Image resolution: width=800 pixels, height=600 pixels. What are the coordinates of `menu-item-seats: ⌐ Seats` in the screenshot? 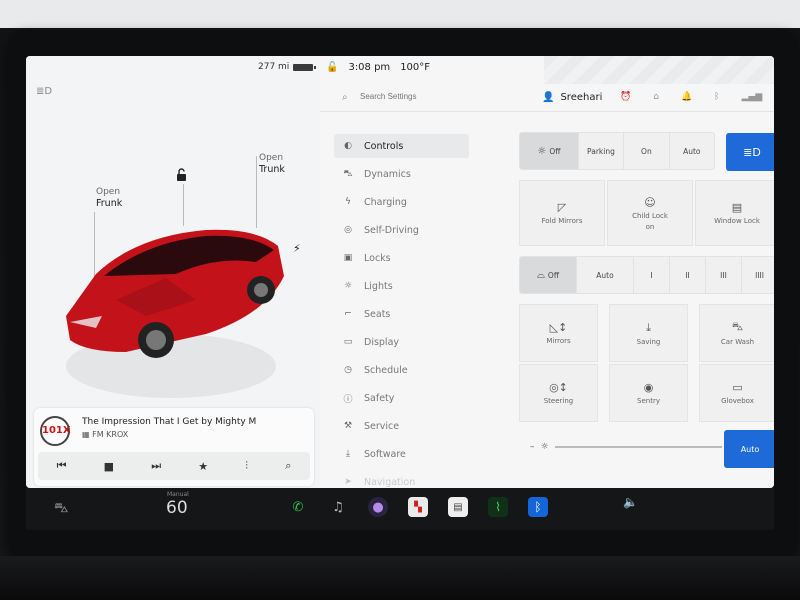 It's located at (401, 314).